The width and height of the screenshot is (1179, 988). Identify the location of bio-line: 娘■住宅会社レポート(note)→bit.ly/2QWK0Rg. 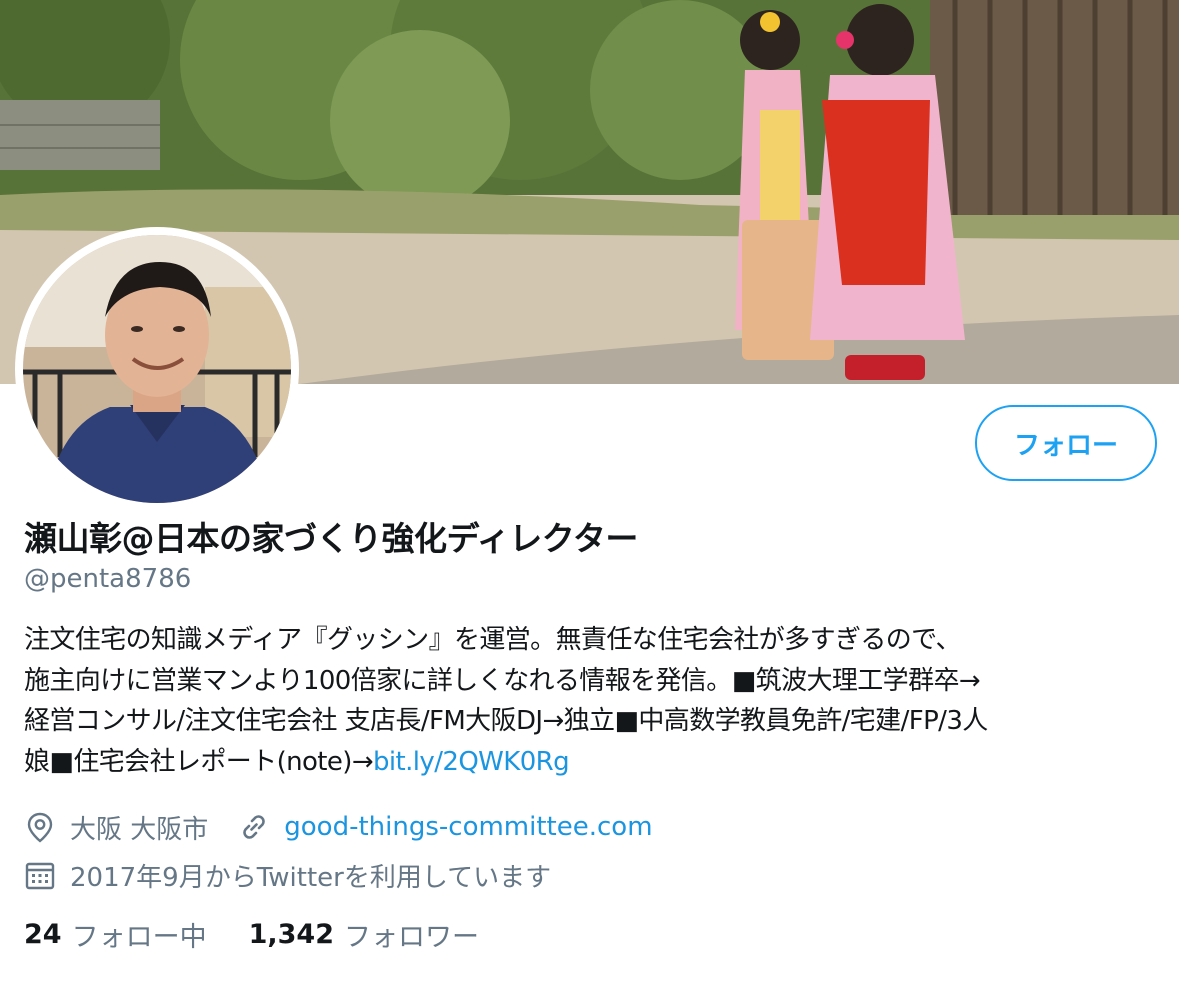
(594, 762).